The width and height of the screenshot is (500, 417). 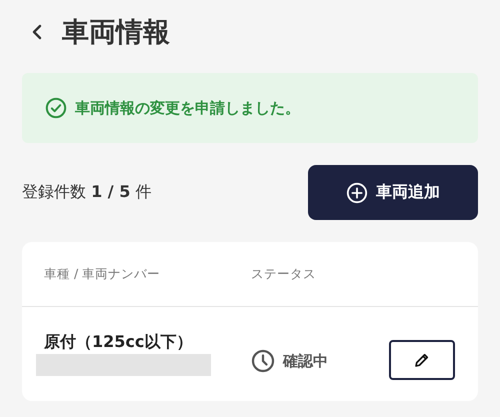 What do you see at coordinates (103, 274) in the screenshot?
I see `column-header: 車種 / 車両ナンバー` at bounding box center [103, 274].